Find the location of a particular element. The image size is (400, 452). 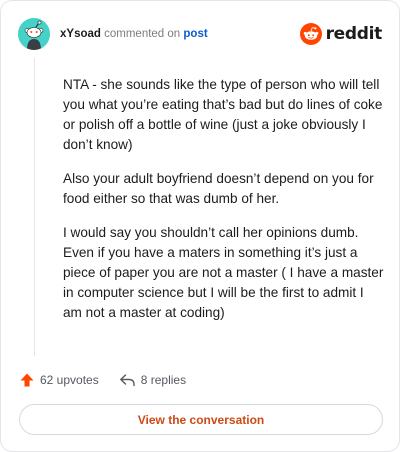

thread-line is located at coordinates (34, 207).